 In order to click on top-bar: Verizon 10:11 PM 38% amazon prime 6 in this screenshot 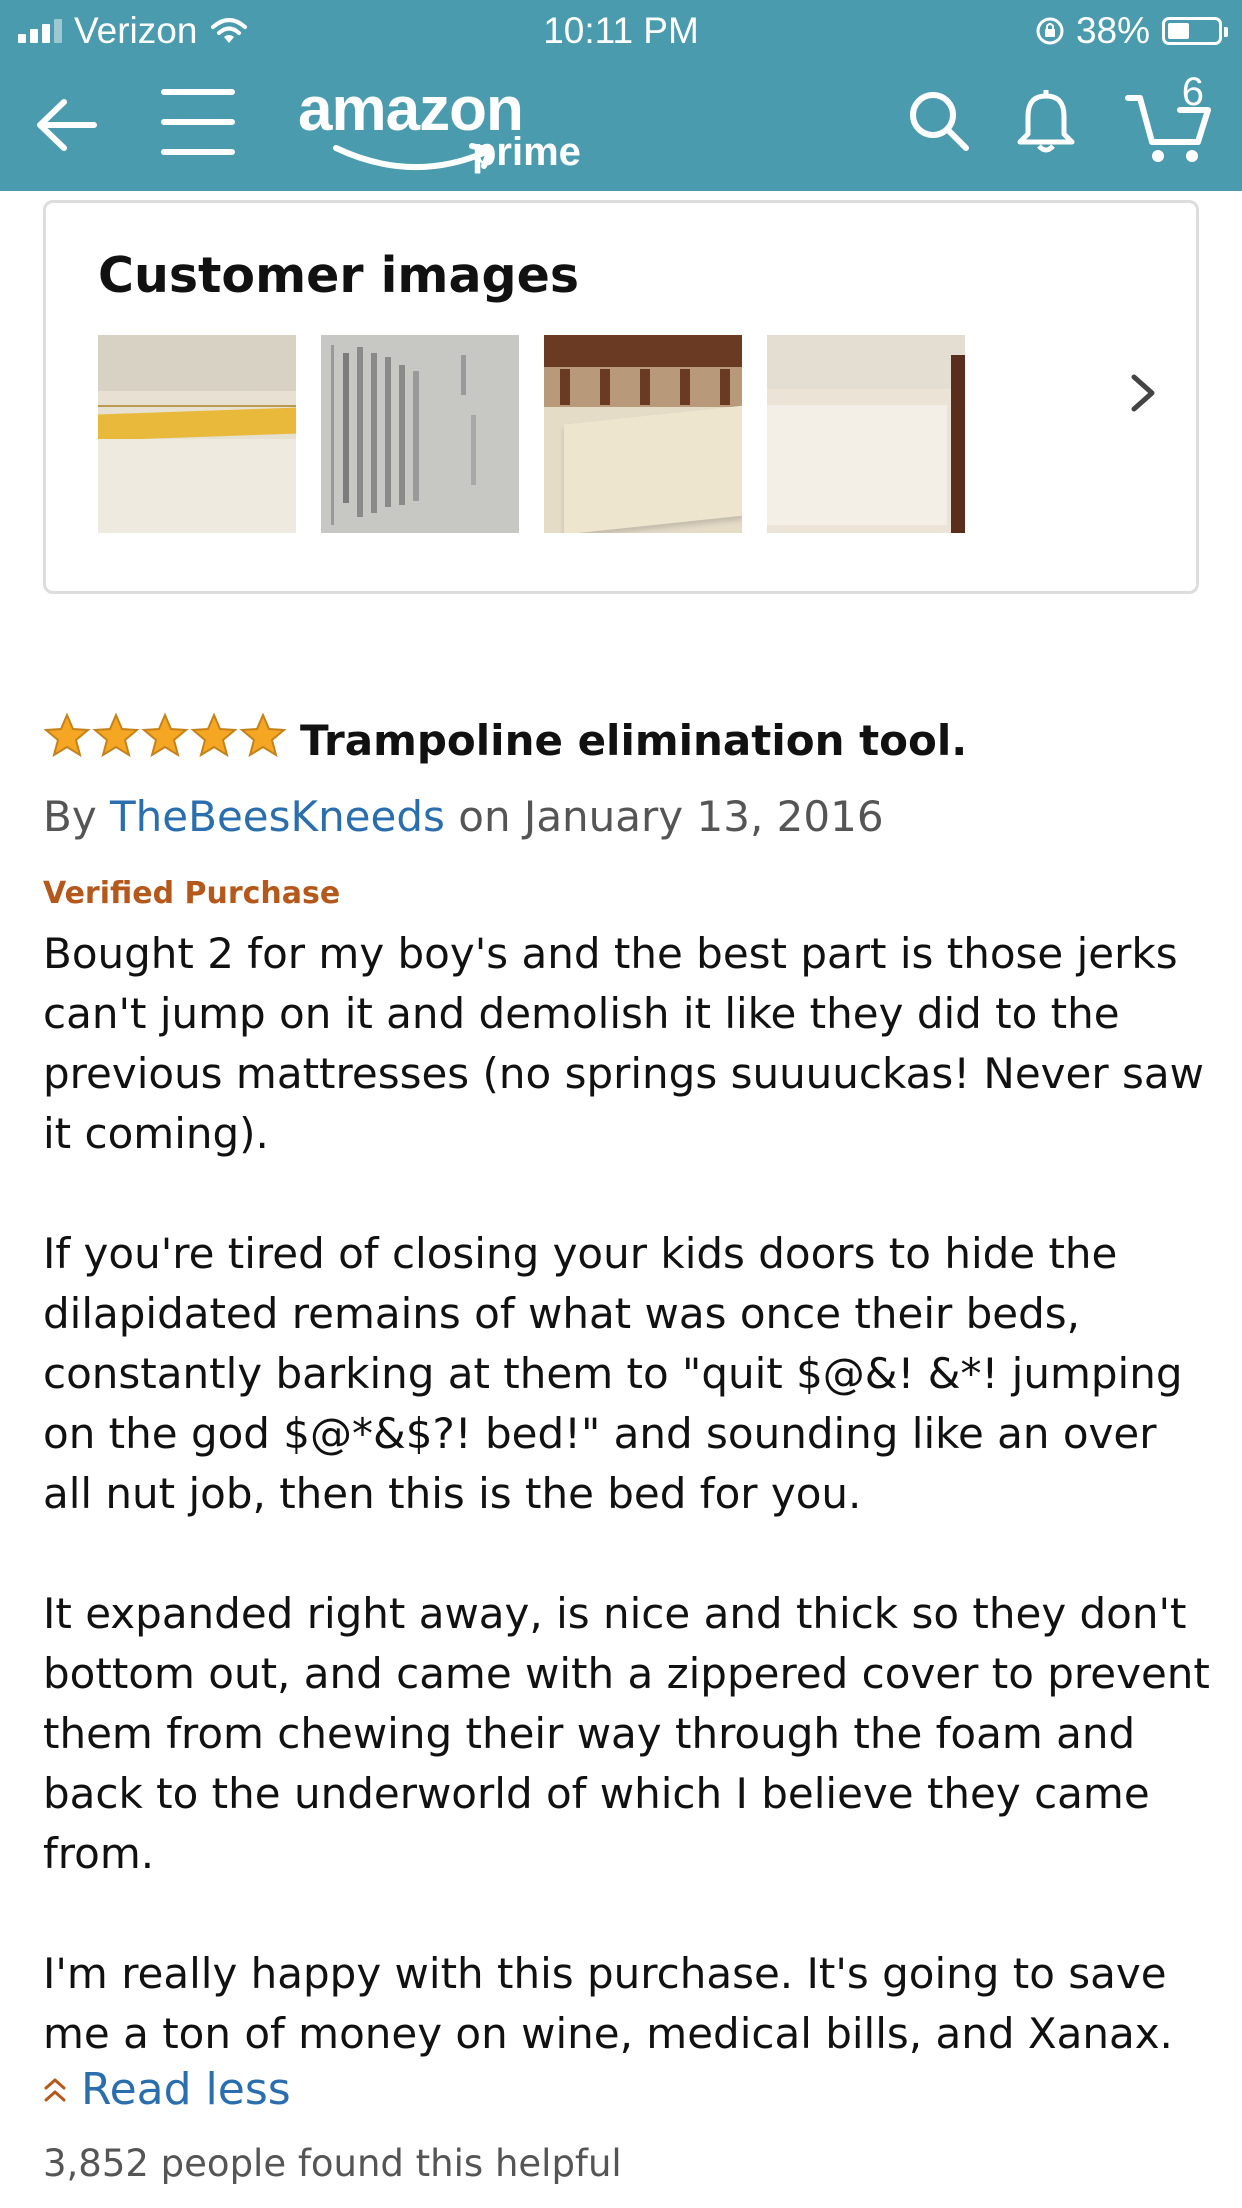, I will do `click(621, 95)`.